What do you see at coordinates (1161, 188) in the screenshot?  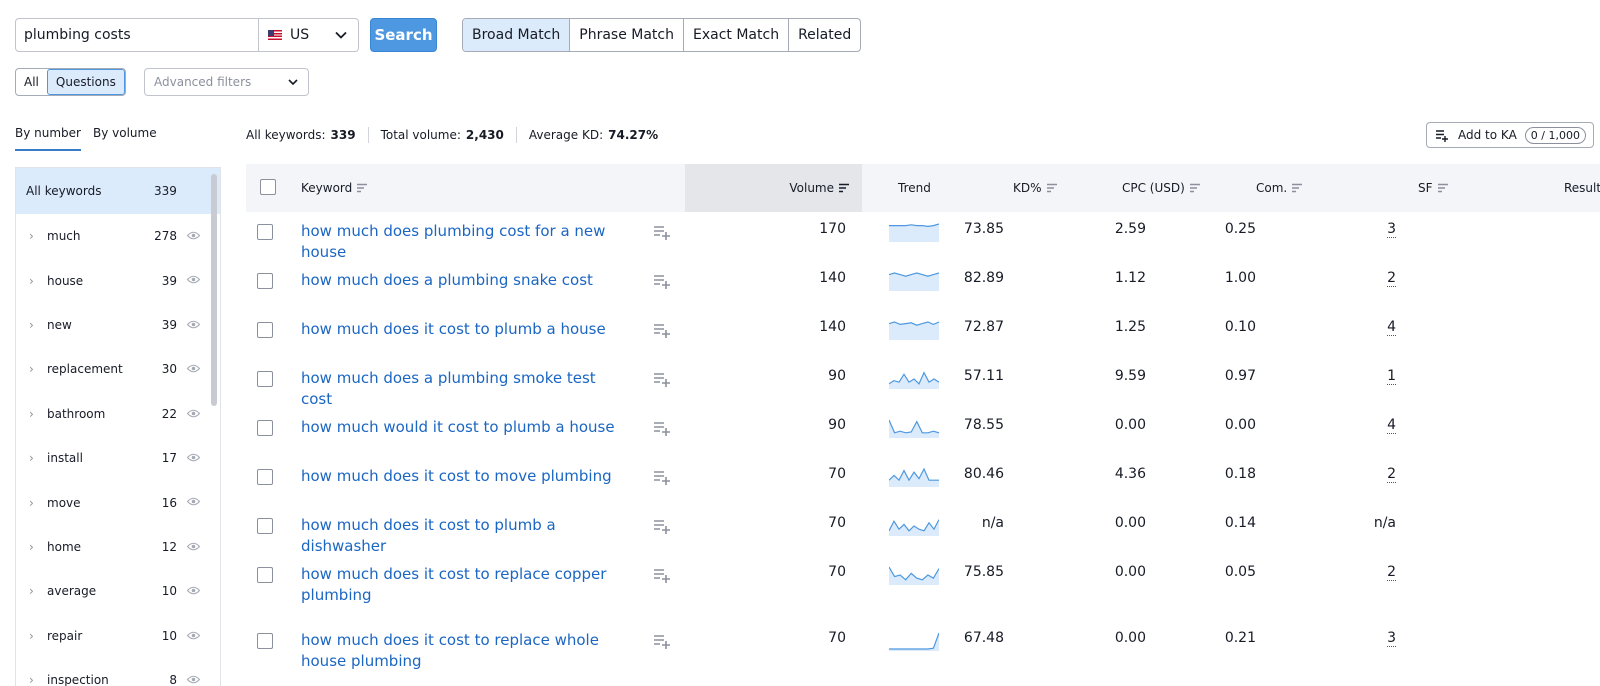 I see `column-cpc: CPC (USD)` at bounding box center [1161, 188].